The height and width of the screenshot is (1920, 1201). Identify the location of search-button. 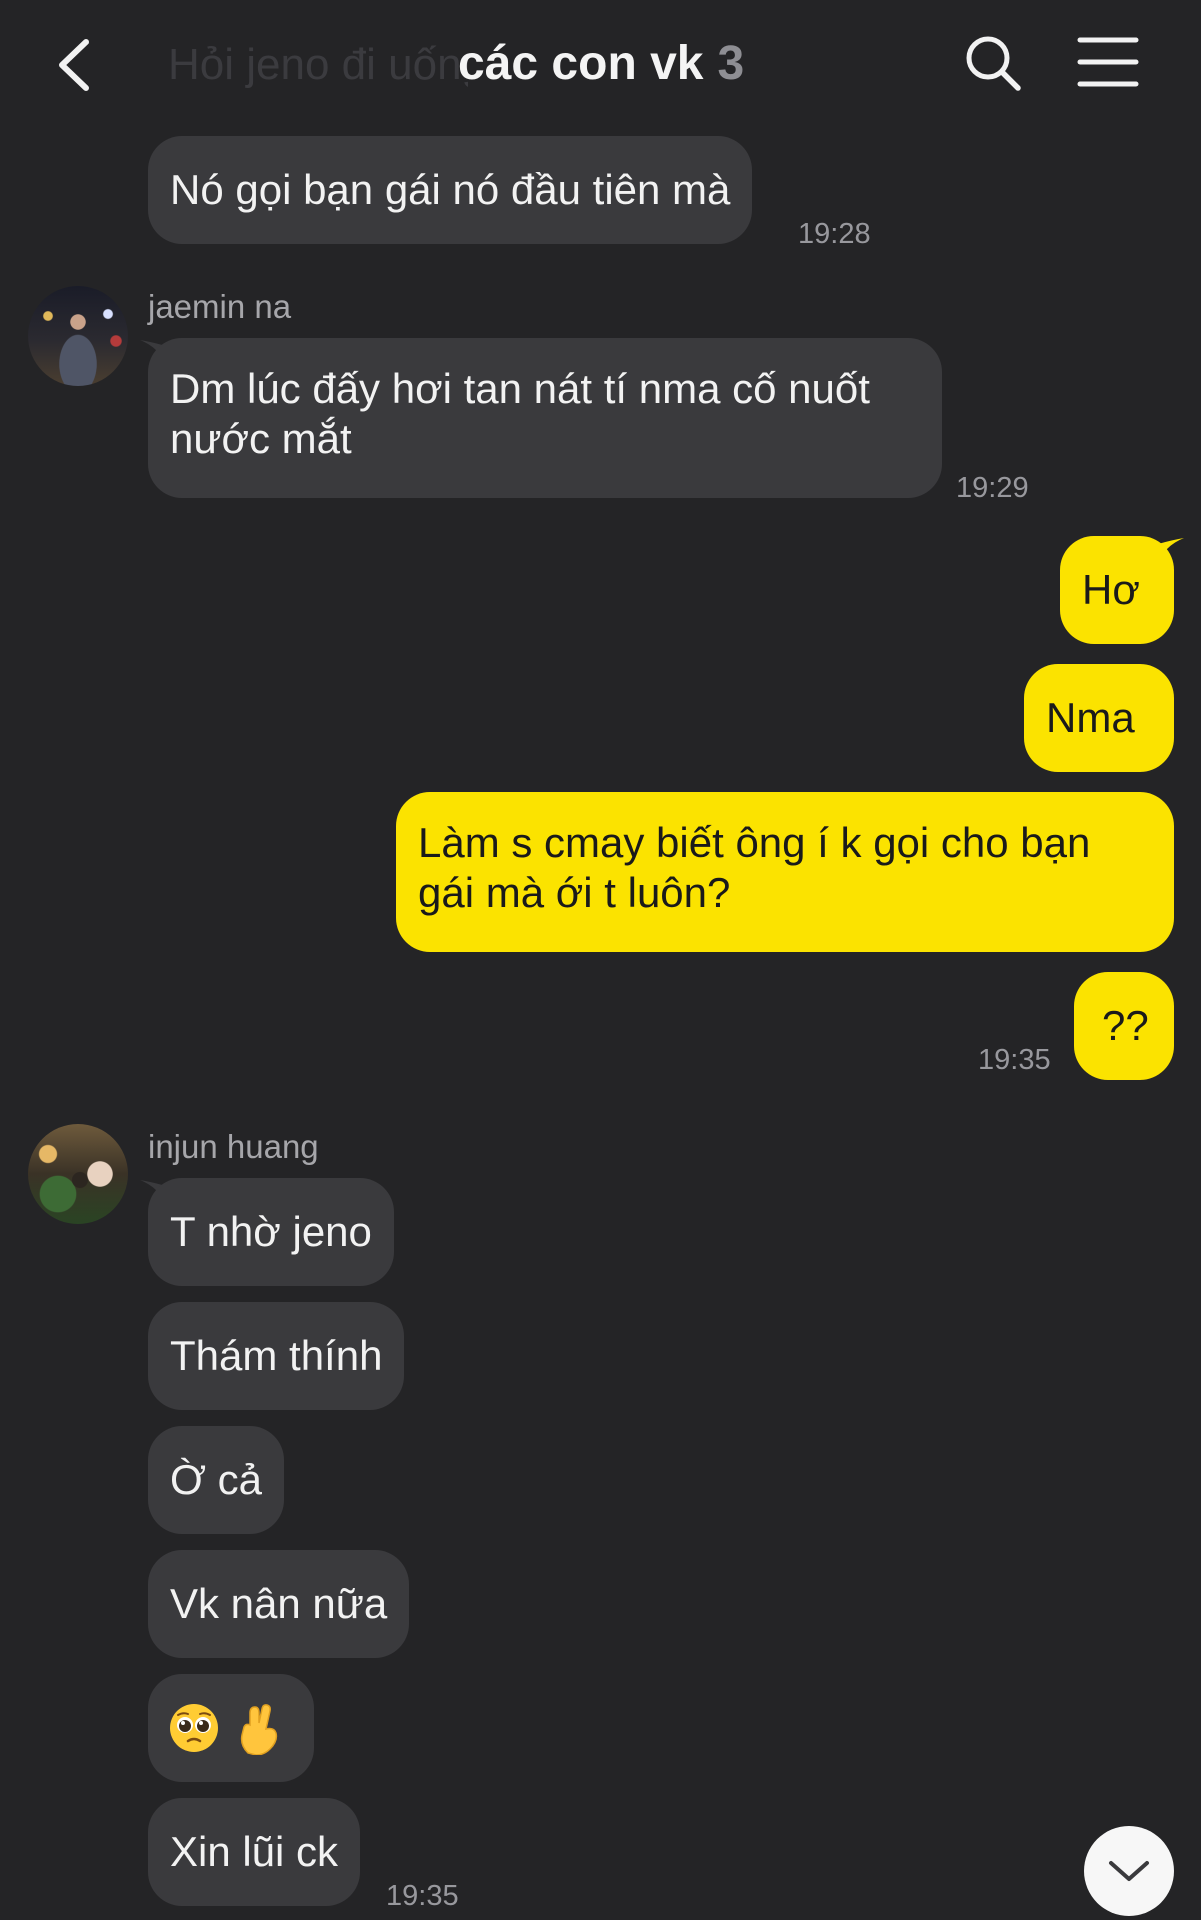
(993, 63).